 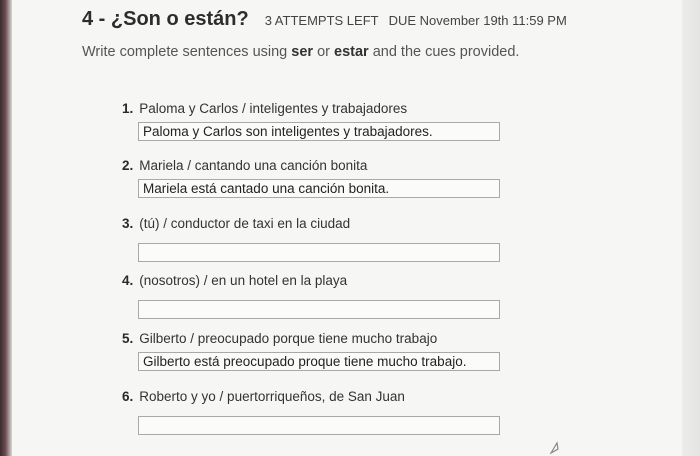 What do you see at coordinates (128, 223) in the screenshot?
I see `item-number: 3.` at bounding box center [128, 223].